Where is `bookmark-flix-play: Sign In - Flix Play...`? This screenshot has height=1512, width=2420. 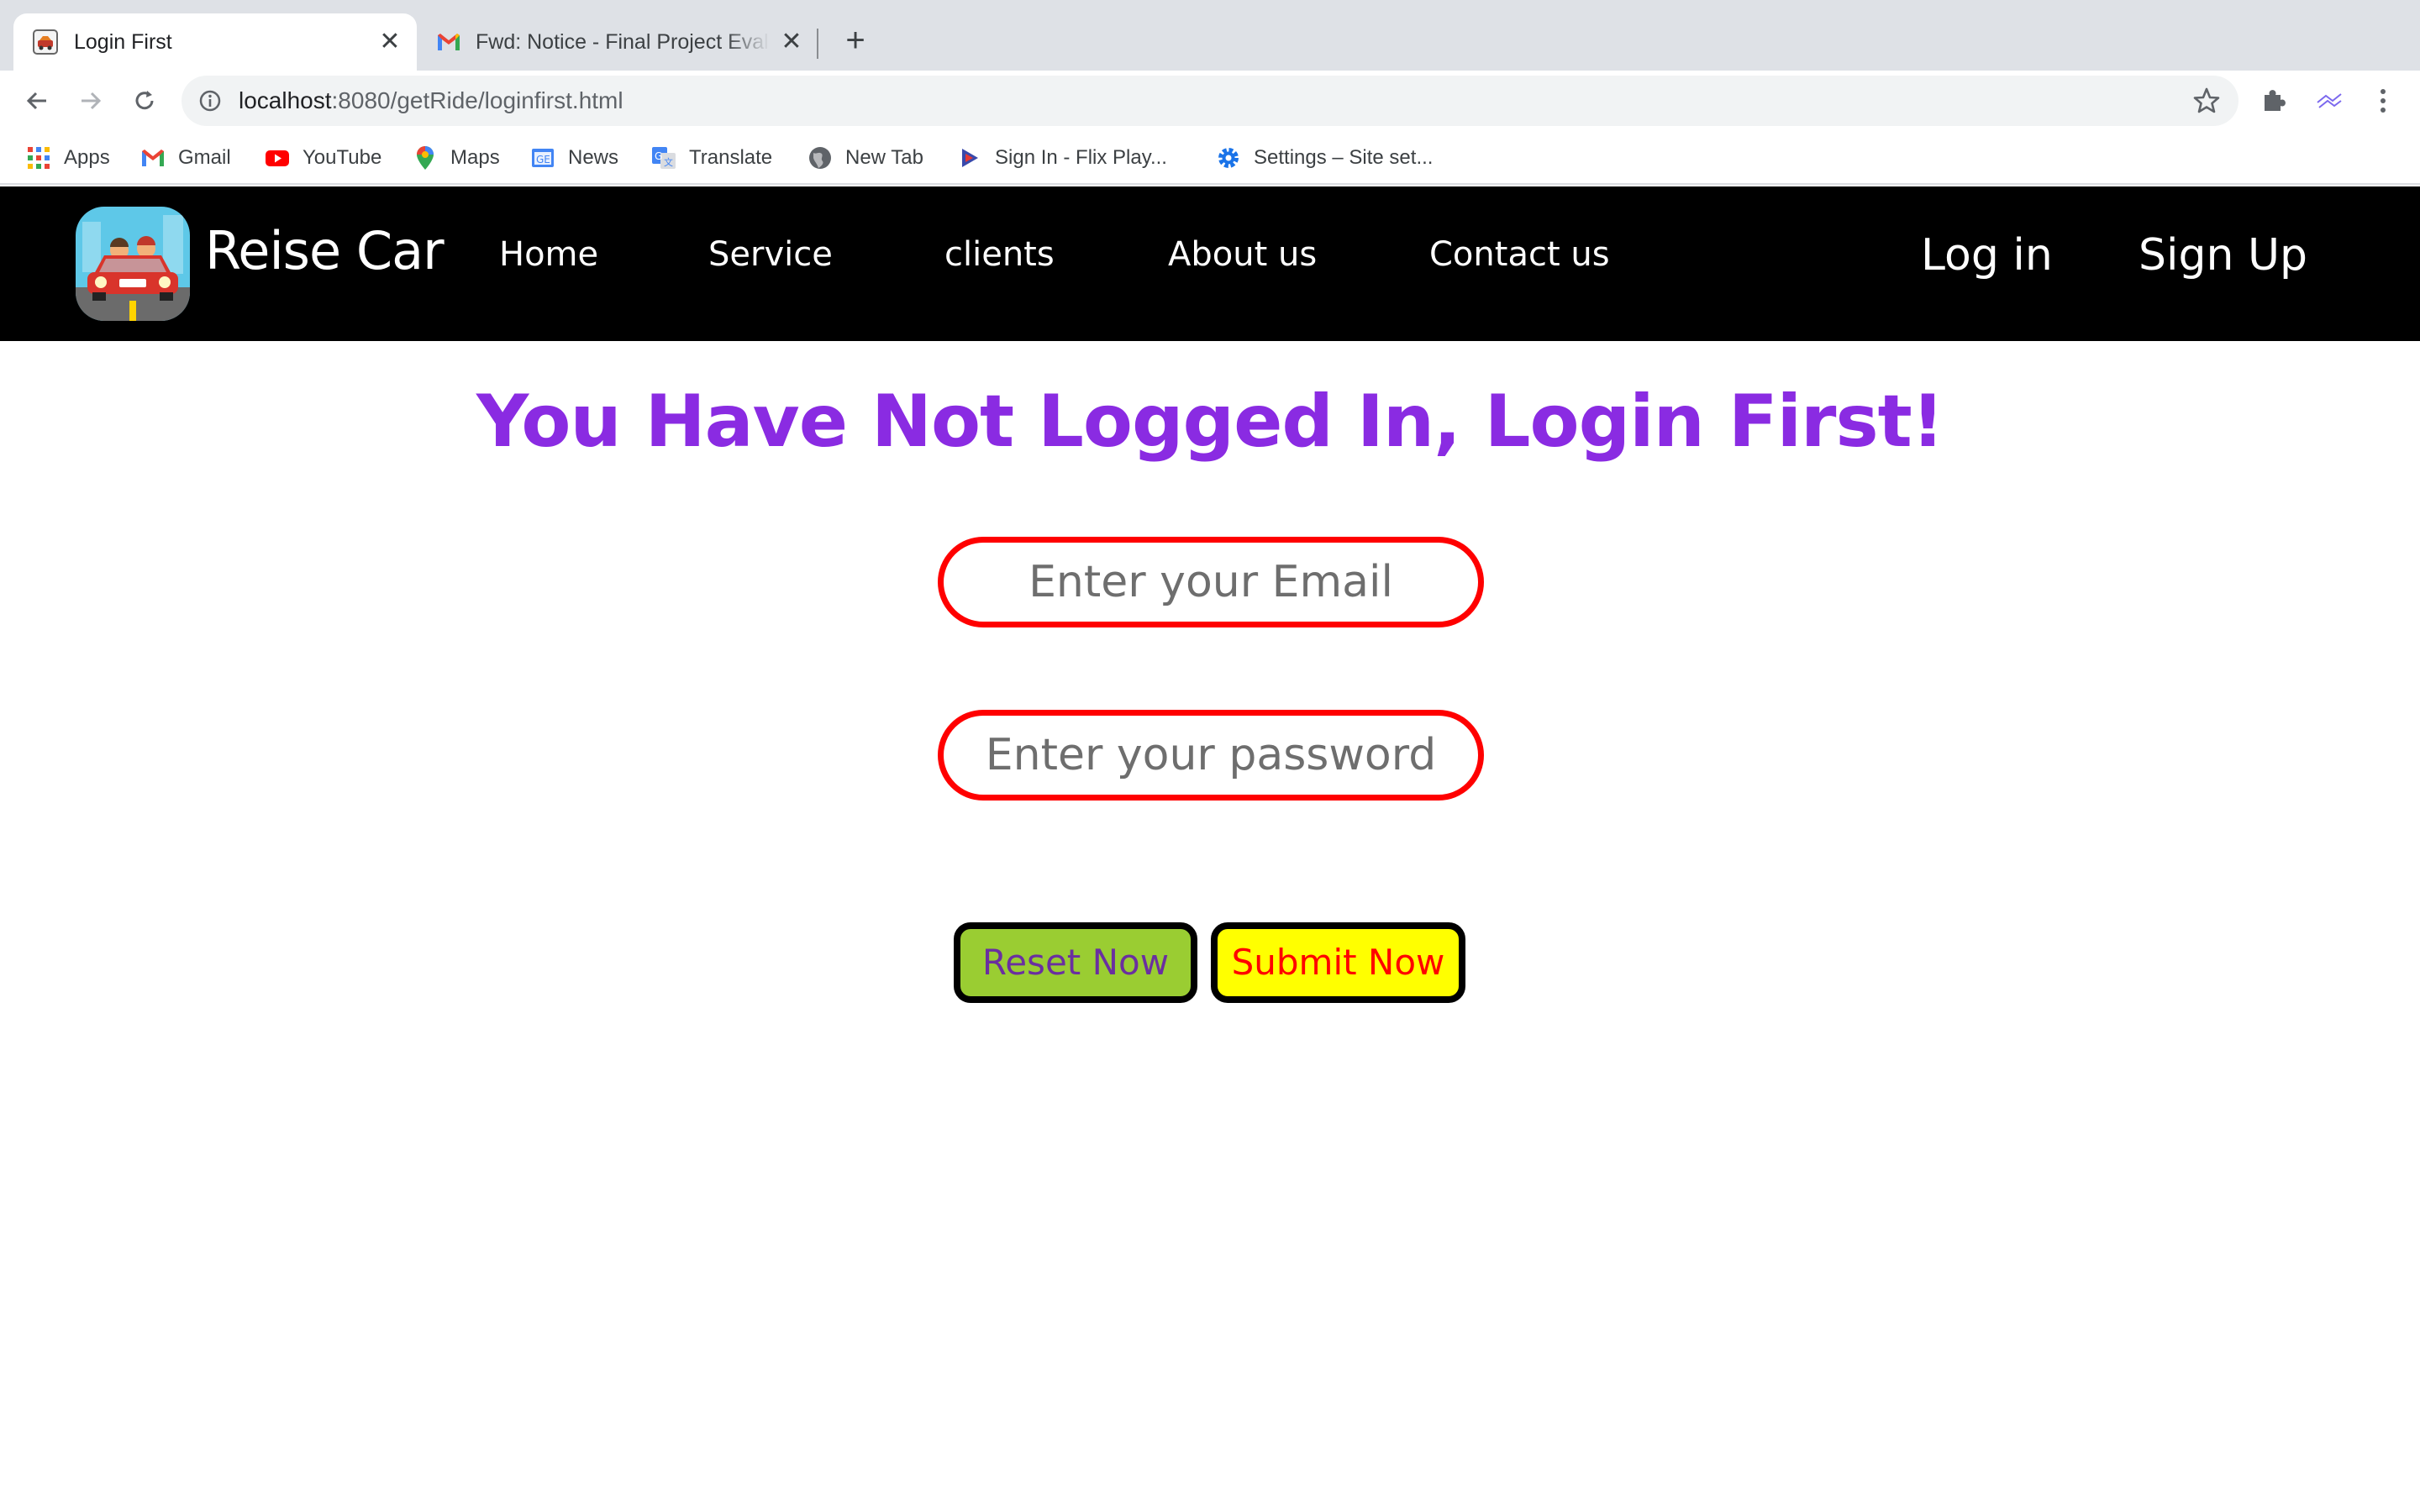
bookmark-flix-play: Sign In - Flix Play... is located at coordinates (1061, 158).